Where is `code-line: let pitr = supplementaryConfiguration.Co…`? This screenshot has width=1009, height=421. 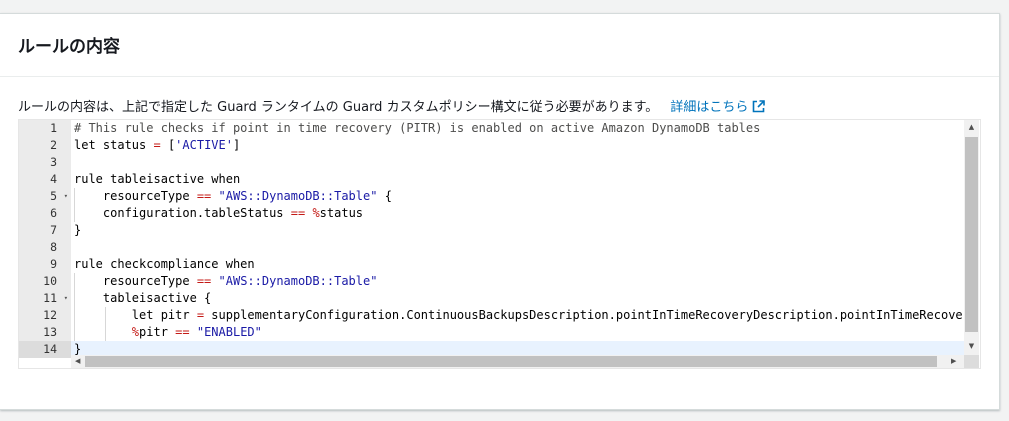 code-line: let pitr = supplementaryConfiguration.Co… is located at coordinates (517, 315).